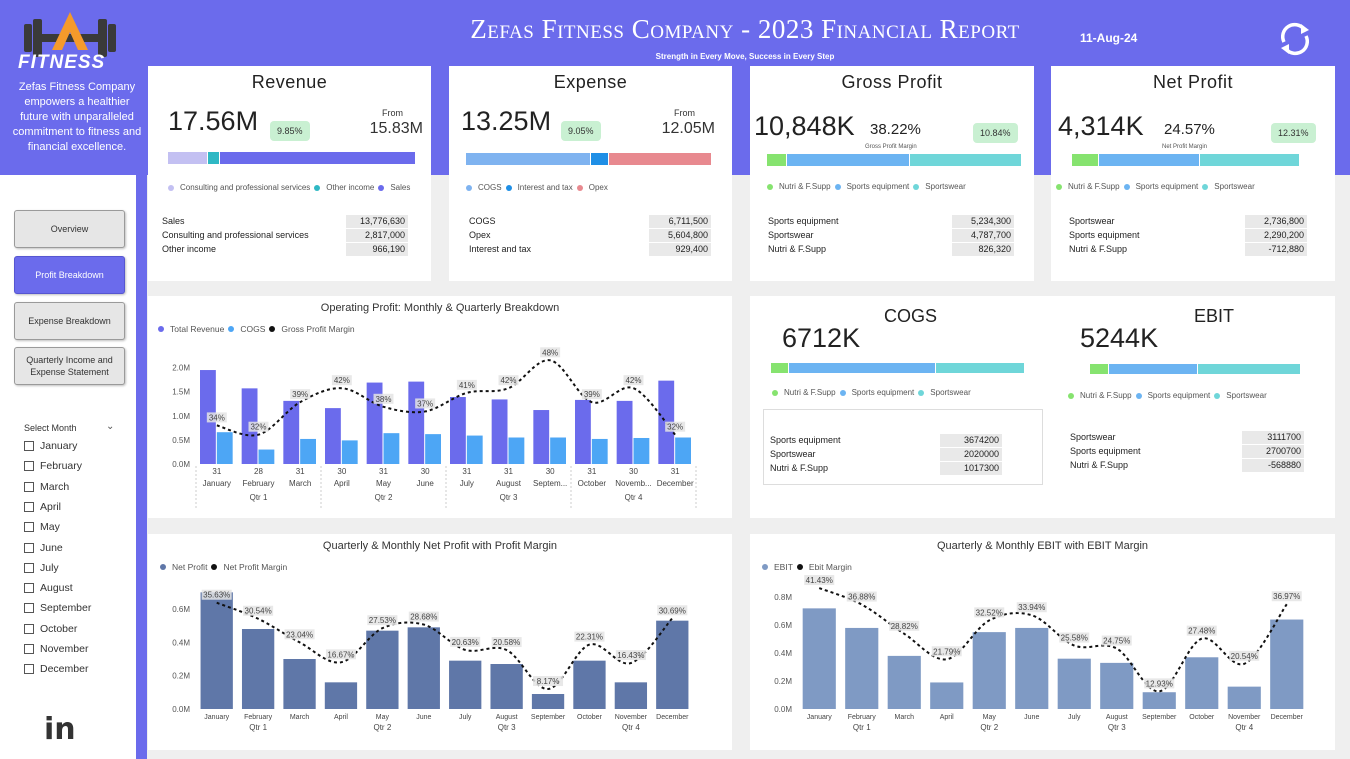  What do you see at coordinates (50, 629) in the screenshot?
I see `month-option-october: October` at bounding box center [50, 629].